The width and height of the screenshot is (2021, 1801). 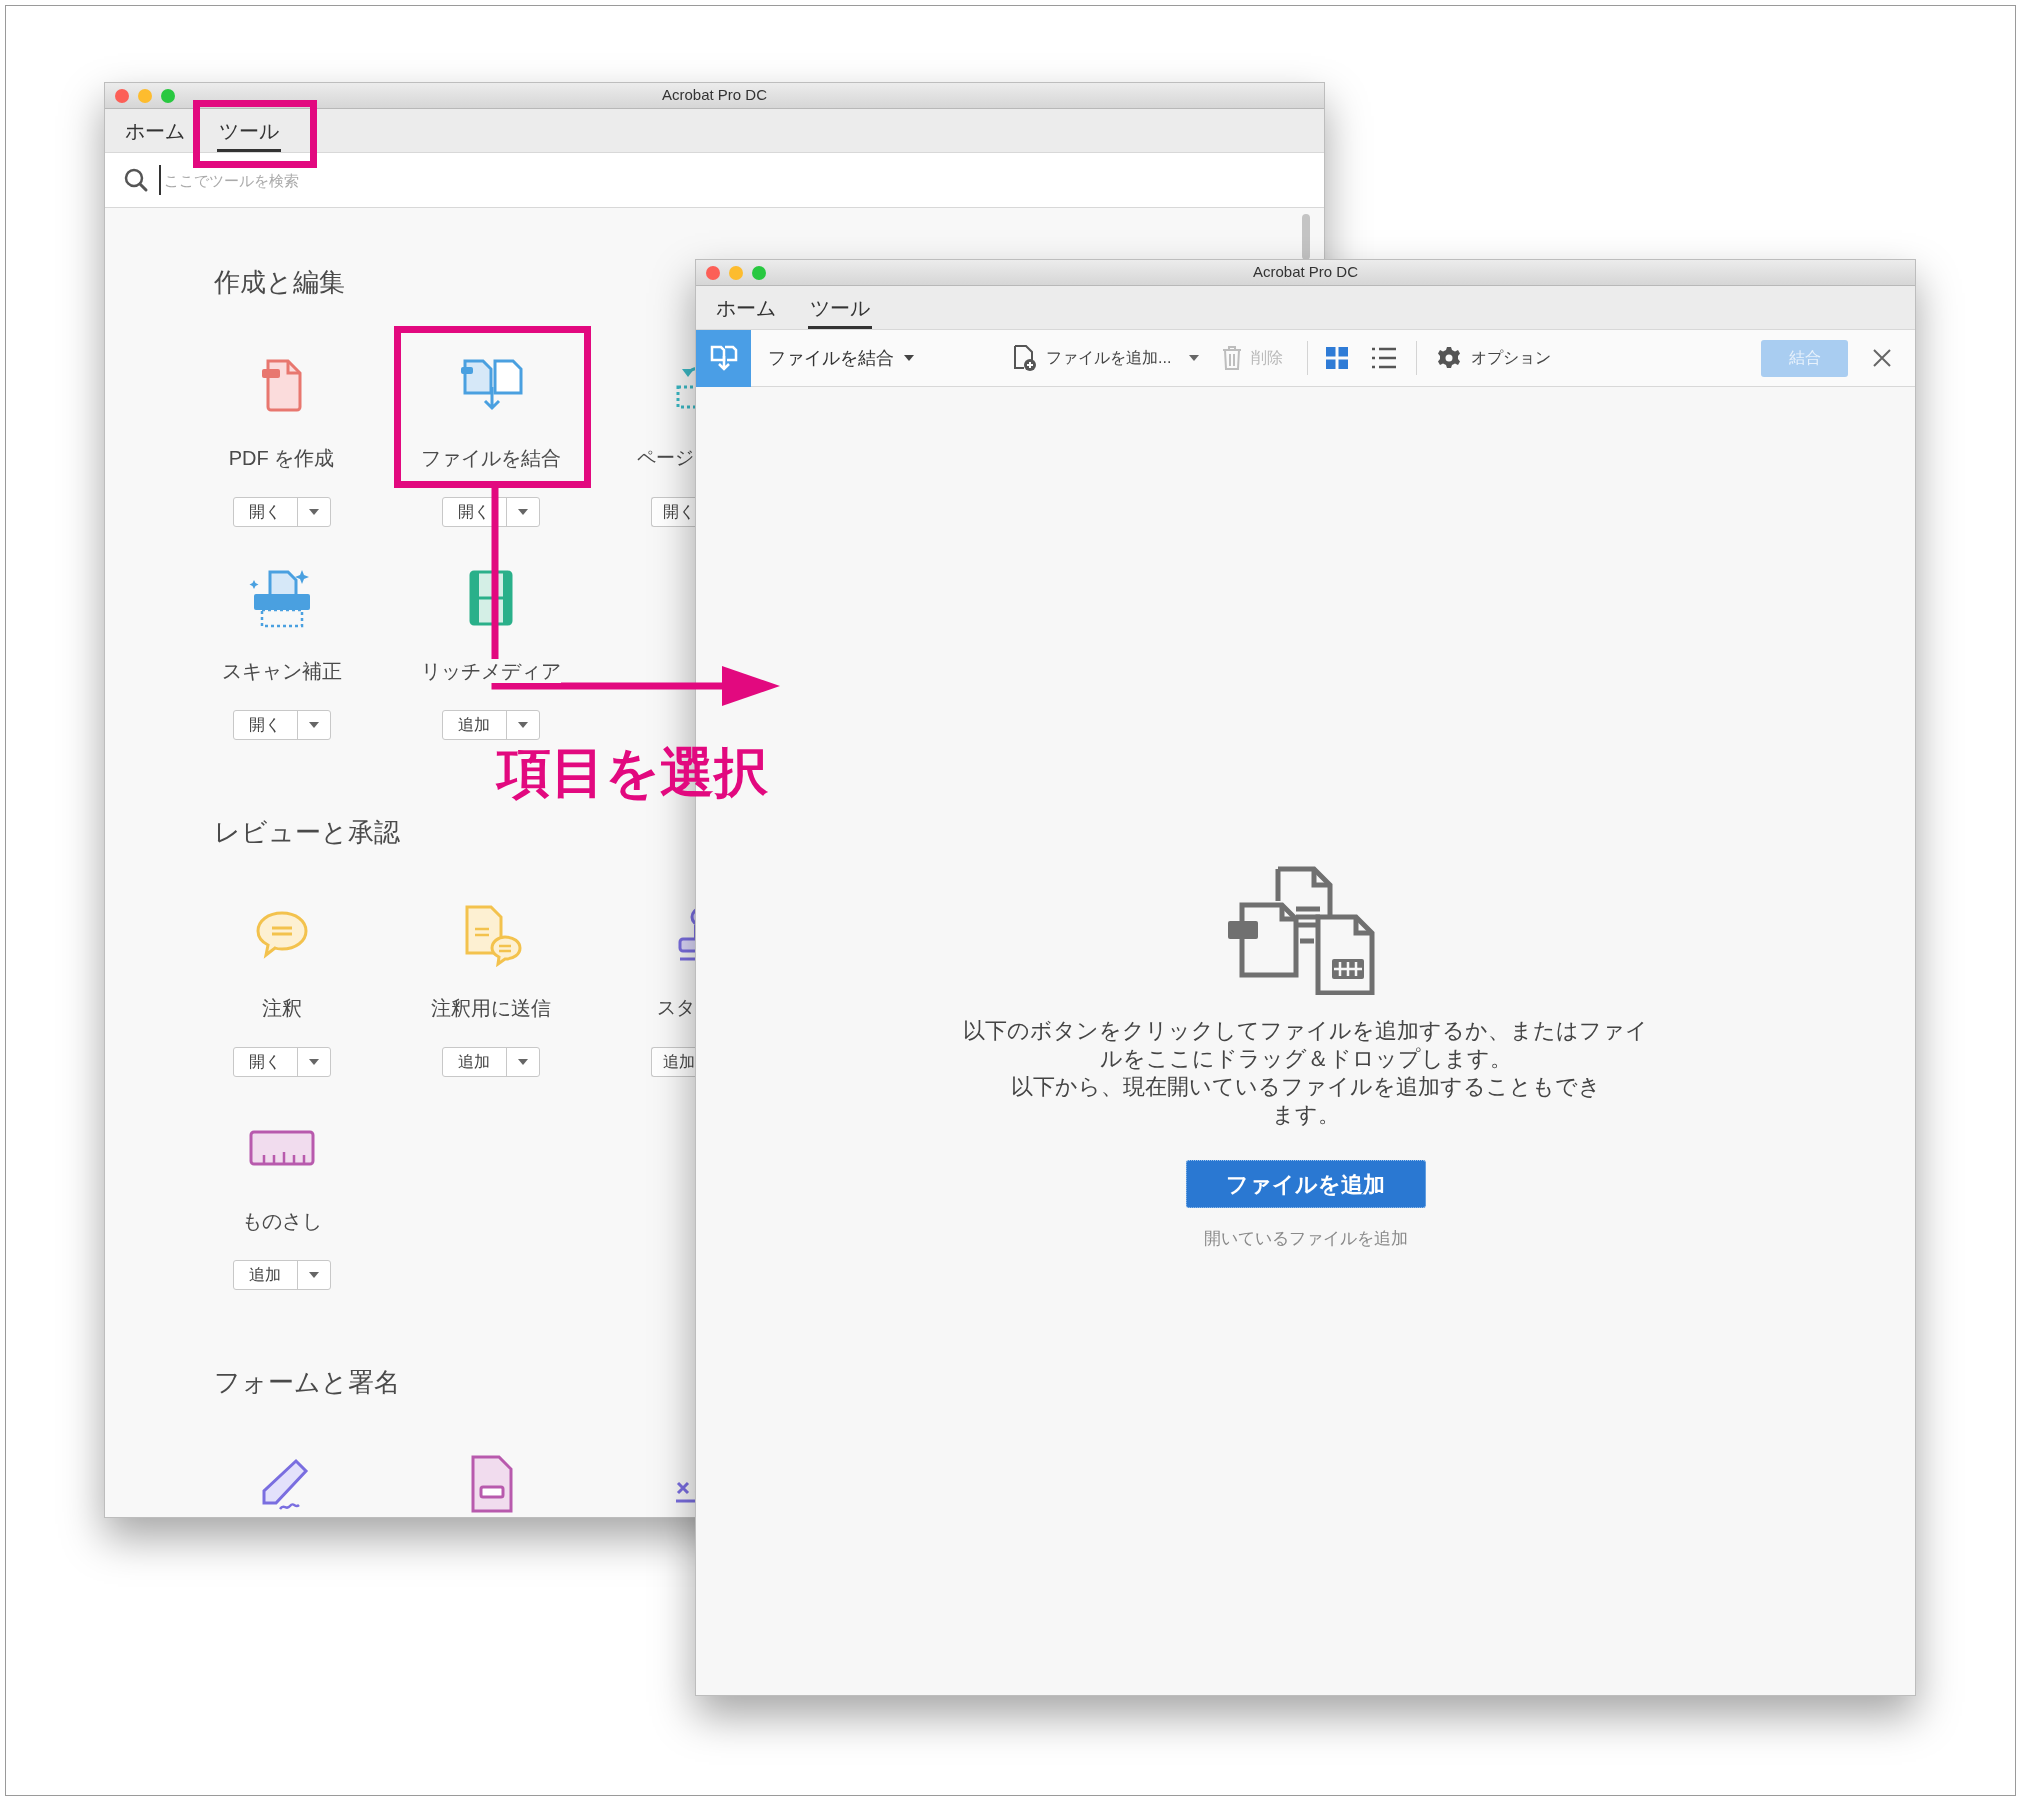 I want to click on tool-label: スキャン補正, so click(x=281, y=671).